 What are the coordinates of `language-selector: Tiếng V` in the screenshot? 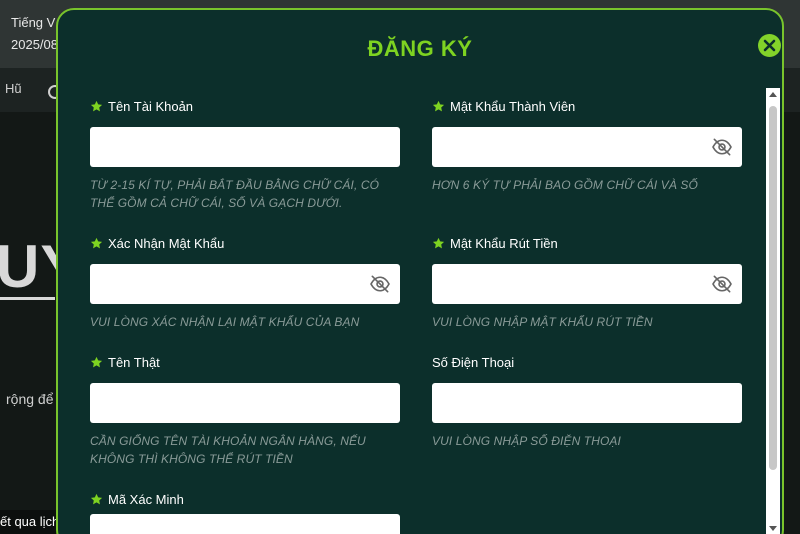 It's located at (33, 22).